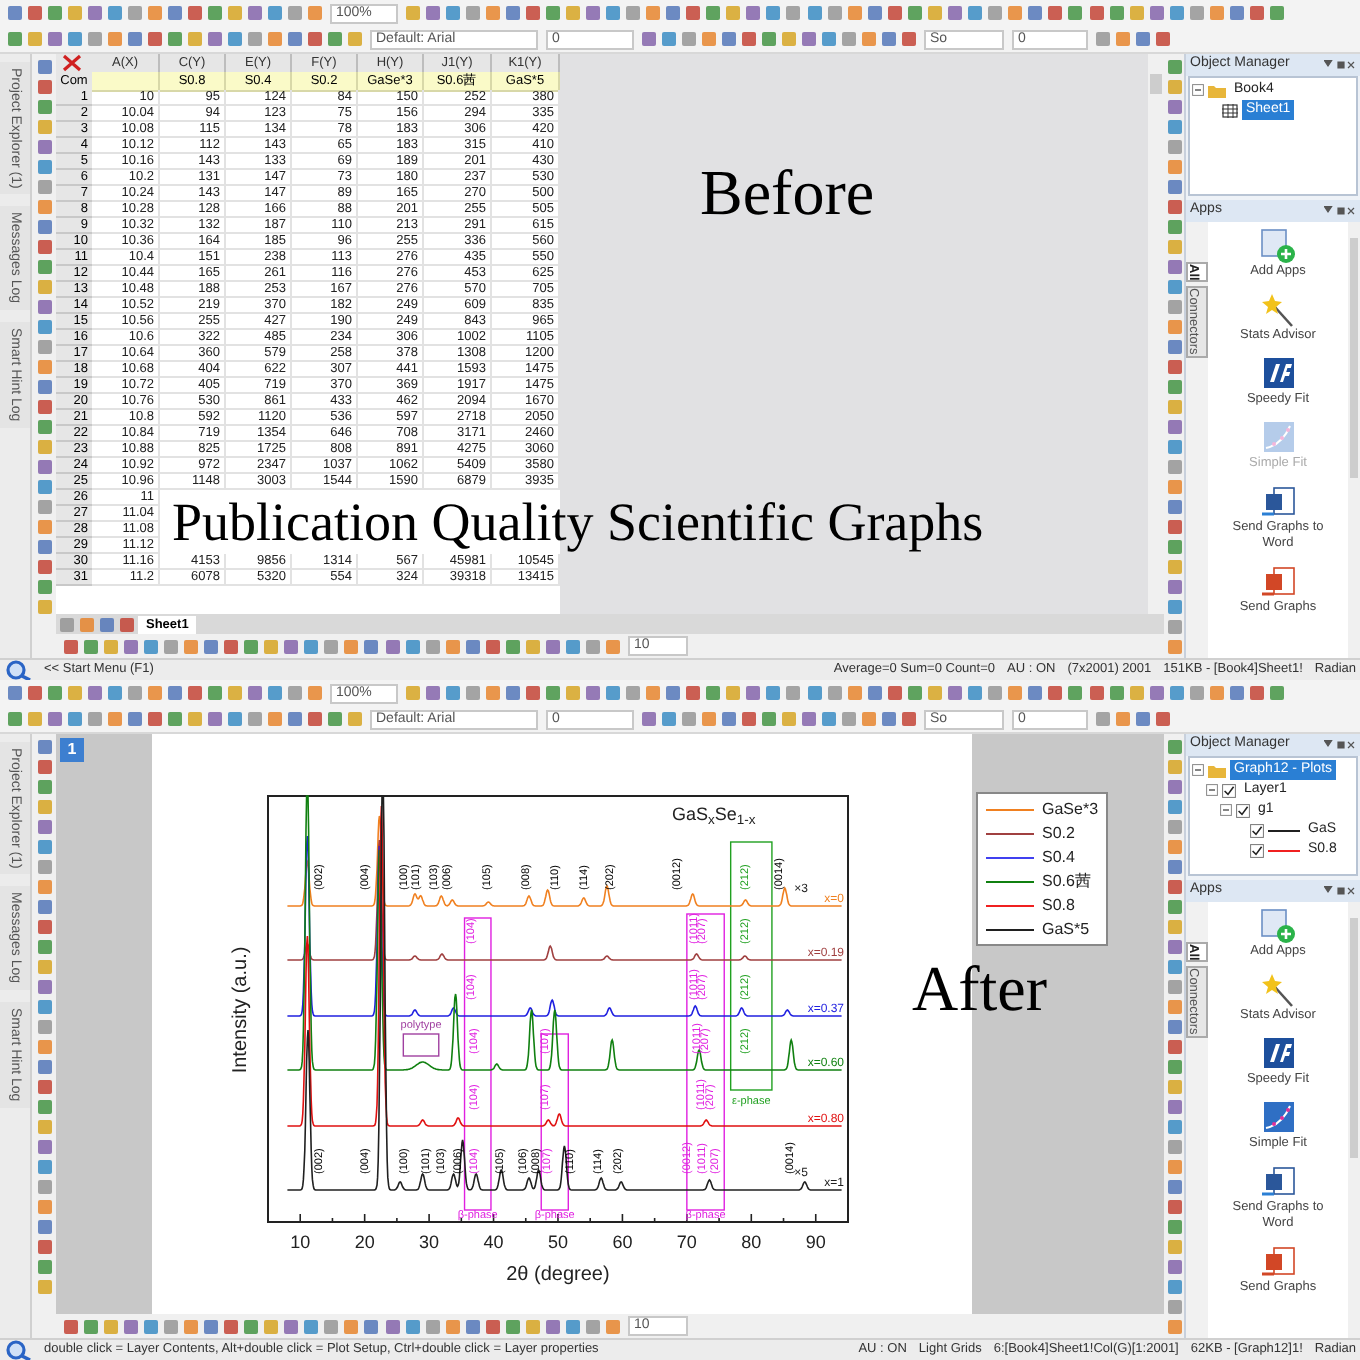 Image resolution: width=1360 pixels, height=1360 pixels. I want to click on chart-title: GaS$_{x}$Se$_{1-x}$, so click(715, 814).